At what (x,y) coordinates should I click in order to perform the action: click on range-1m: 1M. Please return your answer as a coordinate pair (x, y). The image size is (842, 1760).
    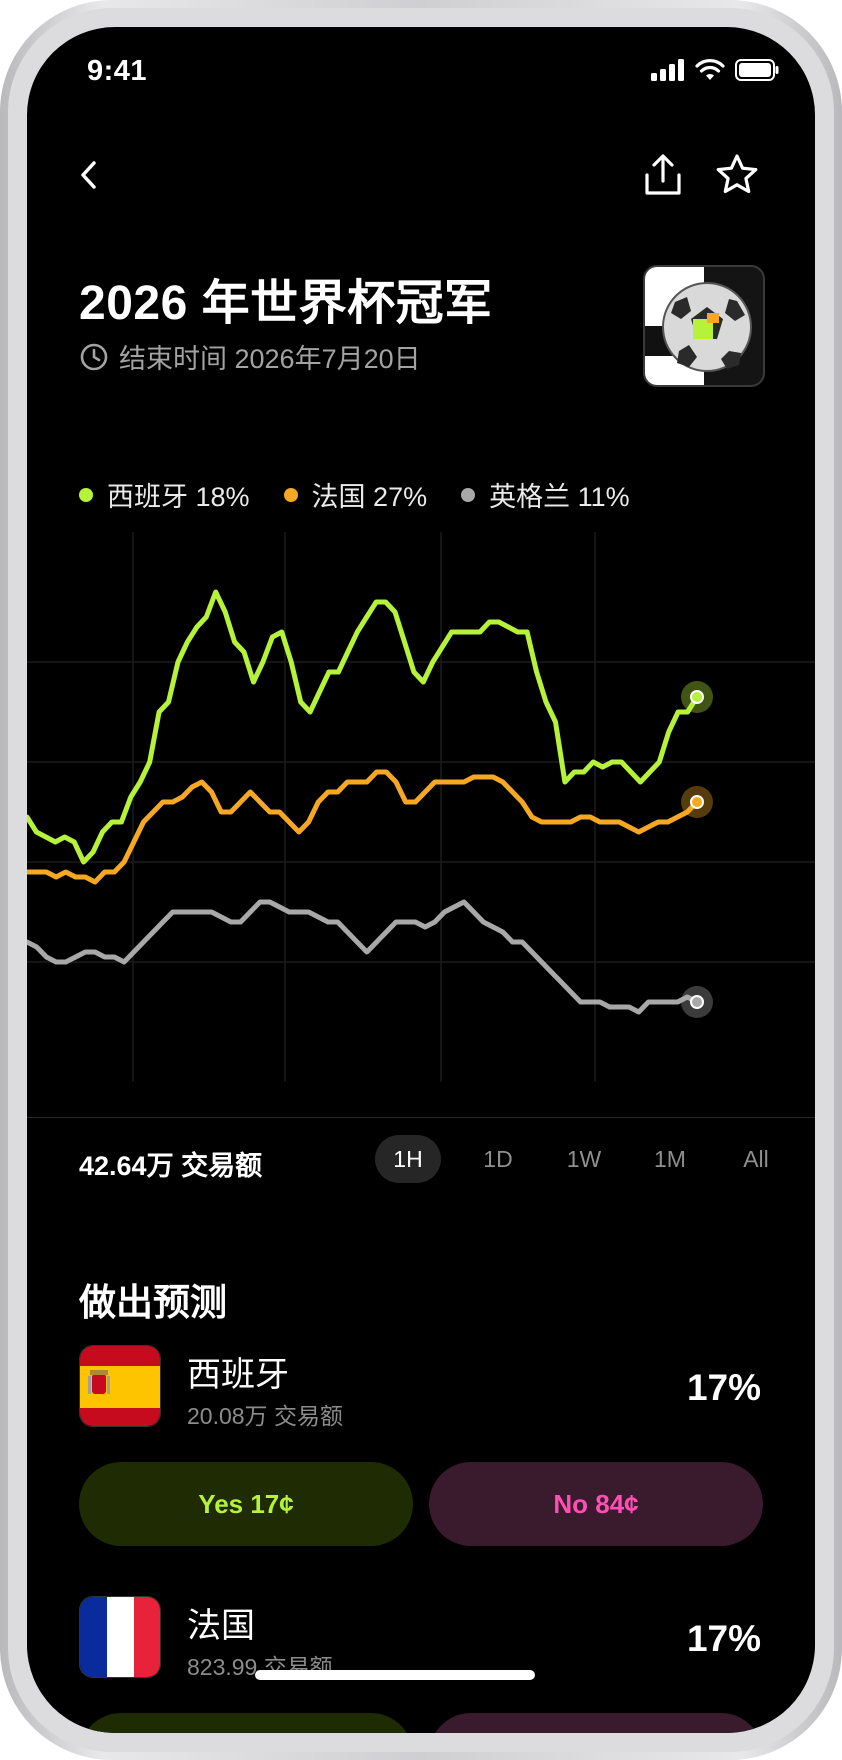
    Looking at the image, I should click on (670, 1159).